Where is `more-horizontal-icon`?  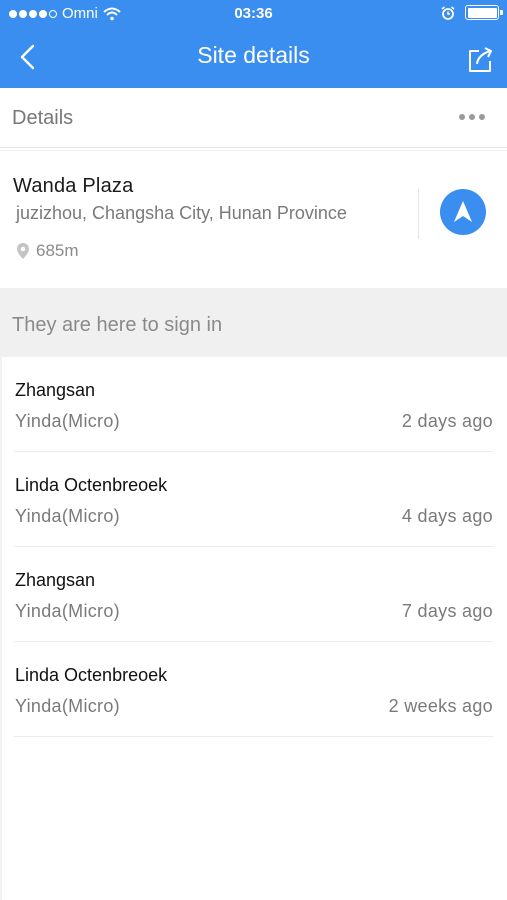 more-horizontal-icon is located at coordinates (472, 117).